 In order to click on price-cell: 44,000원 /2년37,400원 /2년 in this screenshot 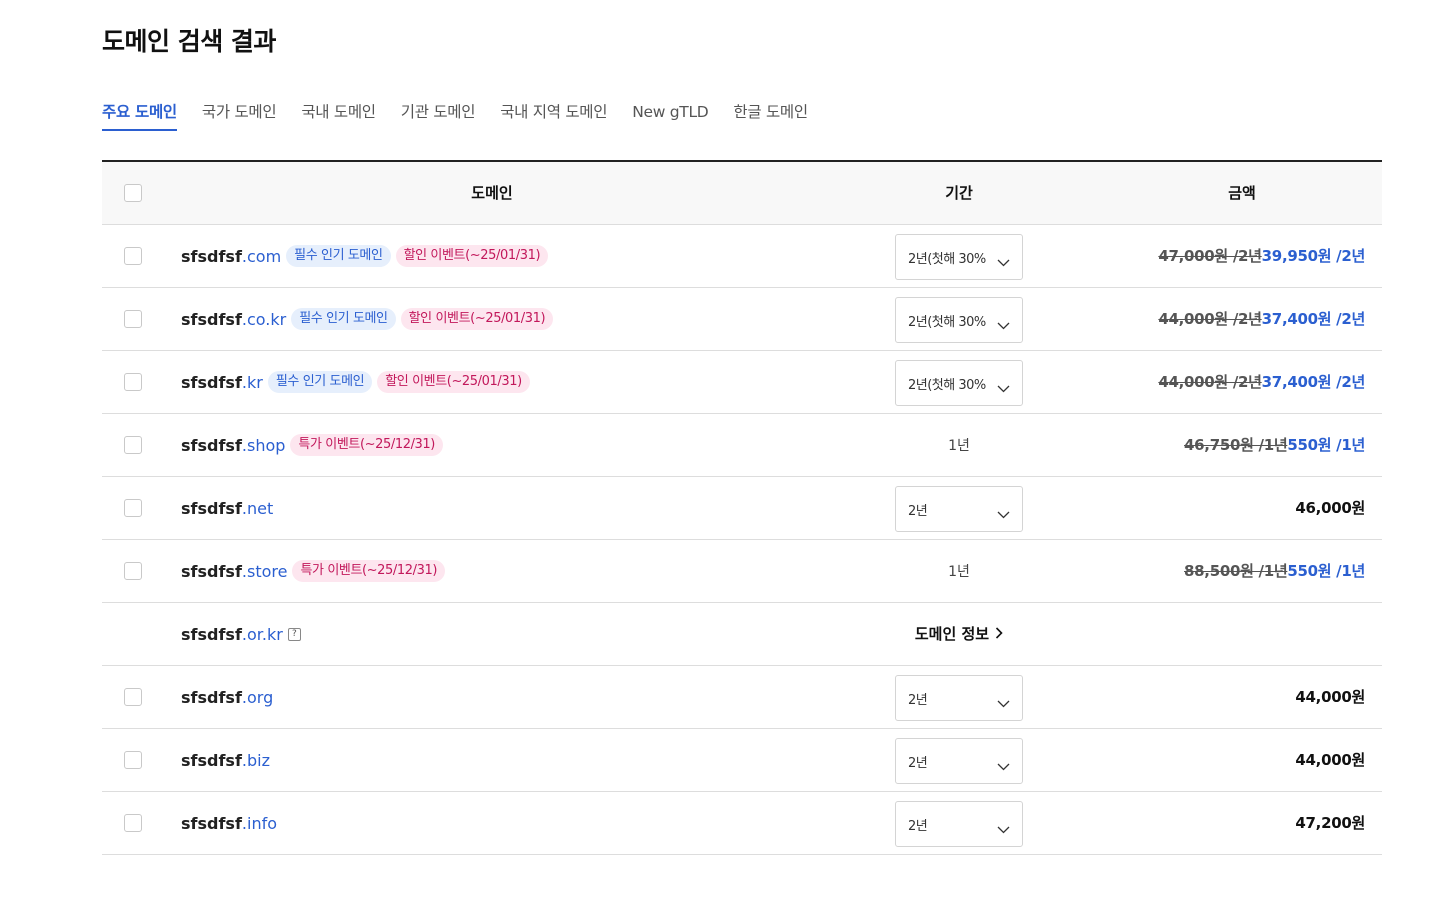, I will do `click(1261, 381)`.